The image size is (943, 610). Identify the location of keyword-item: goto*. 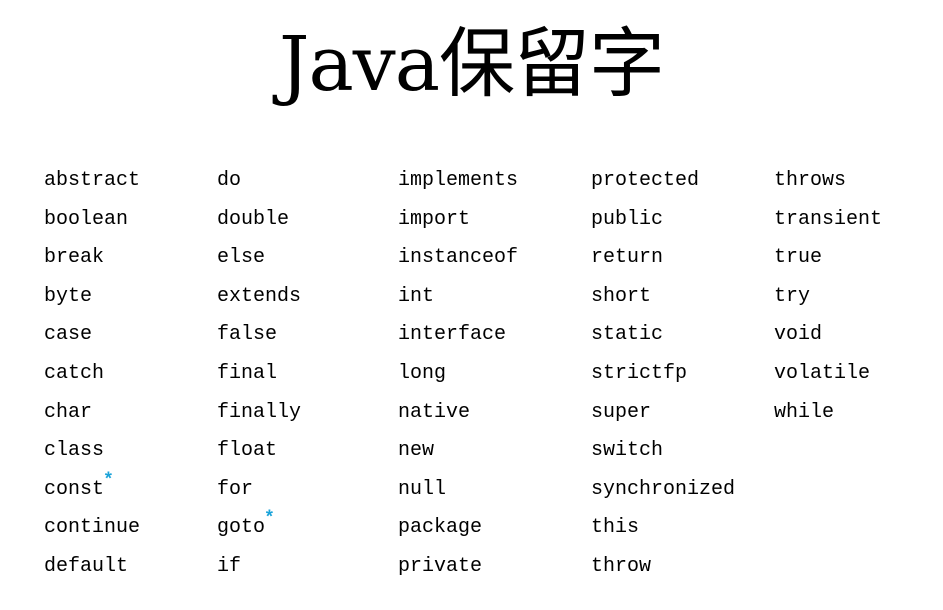
(259, 528).